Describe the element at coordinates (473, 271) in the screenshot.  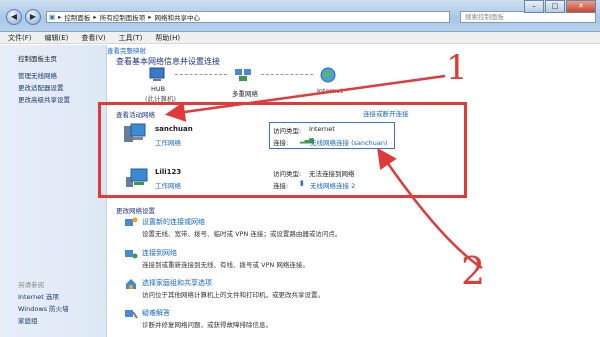
I see `annotation-number-2: 2` at that location.